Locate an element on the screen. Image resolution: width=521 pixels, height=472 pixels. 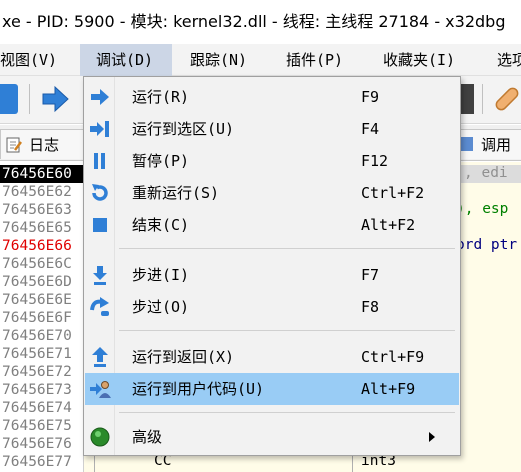
menu-item-advanced: 高级 is located at coordinates (272, 437).